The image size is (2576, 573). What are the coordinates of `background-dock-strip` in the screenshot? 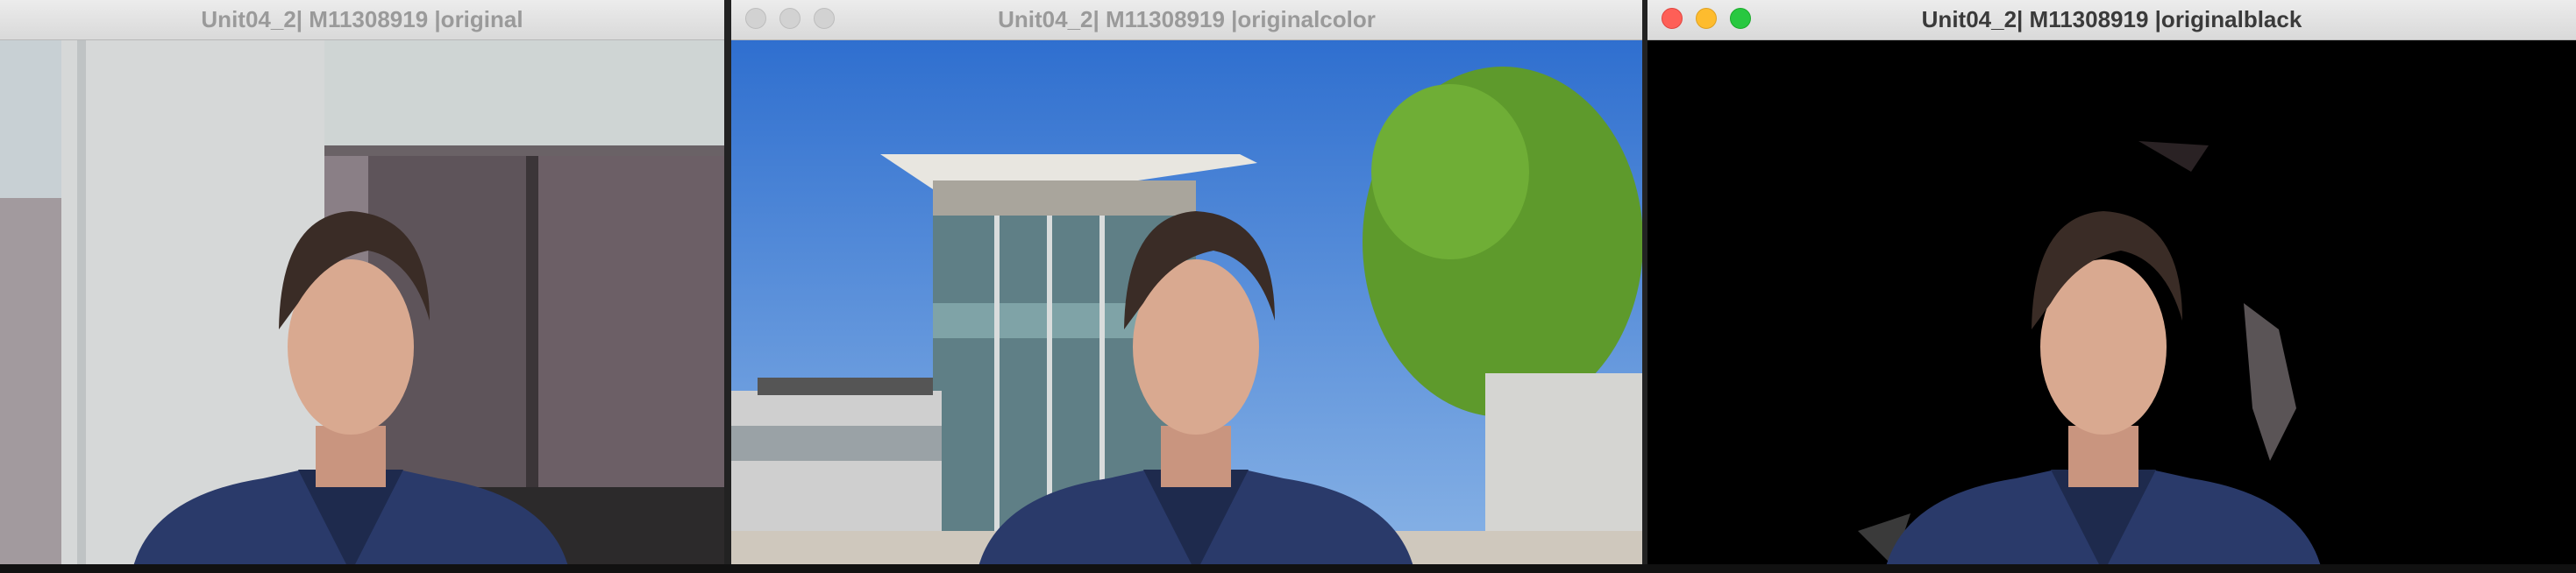 It's located at (1288, 568).